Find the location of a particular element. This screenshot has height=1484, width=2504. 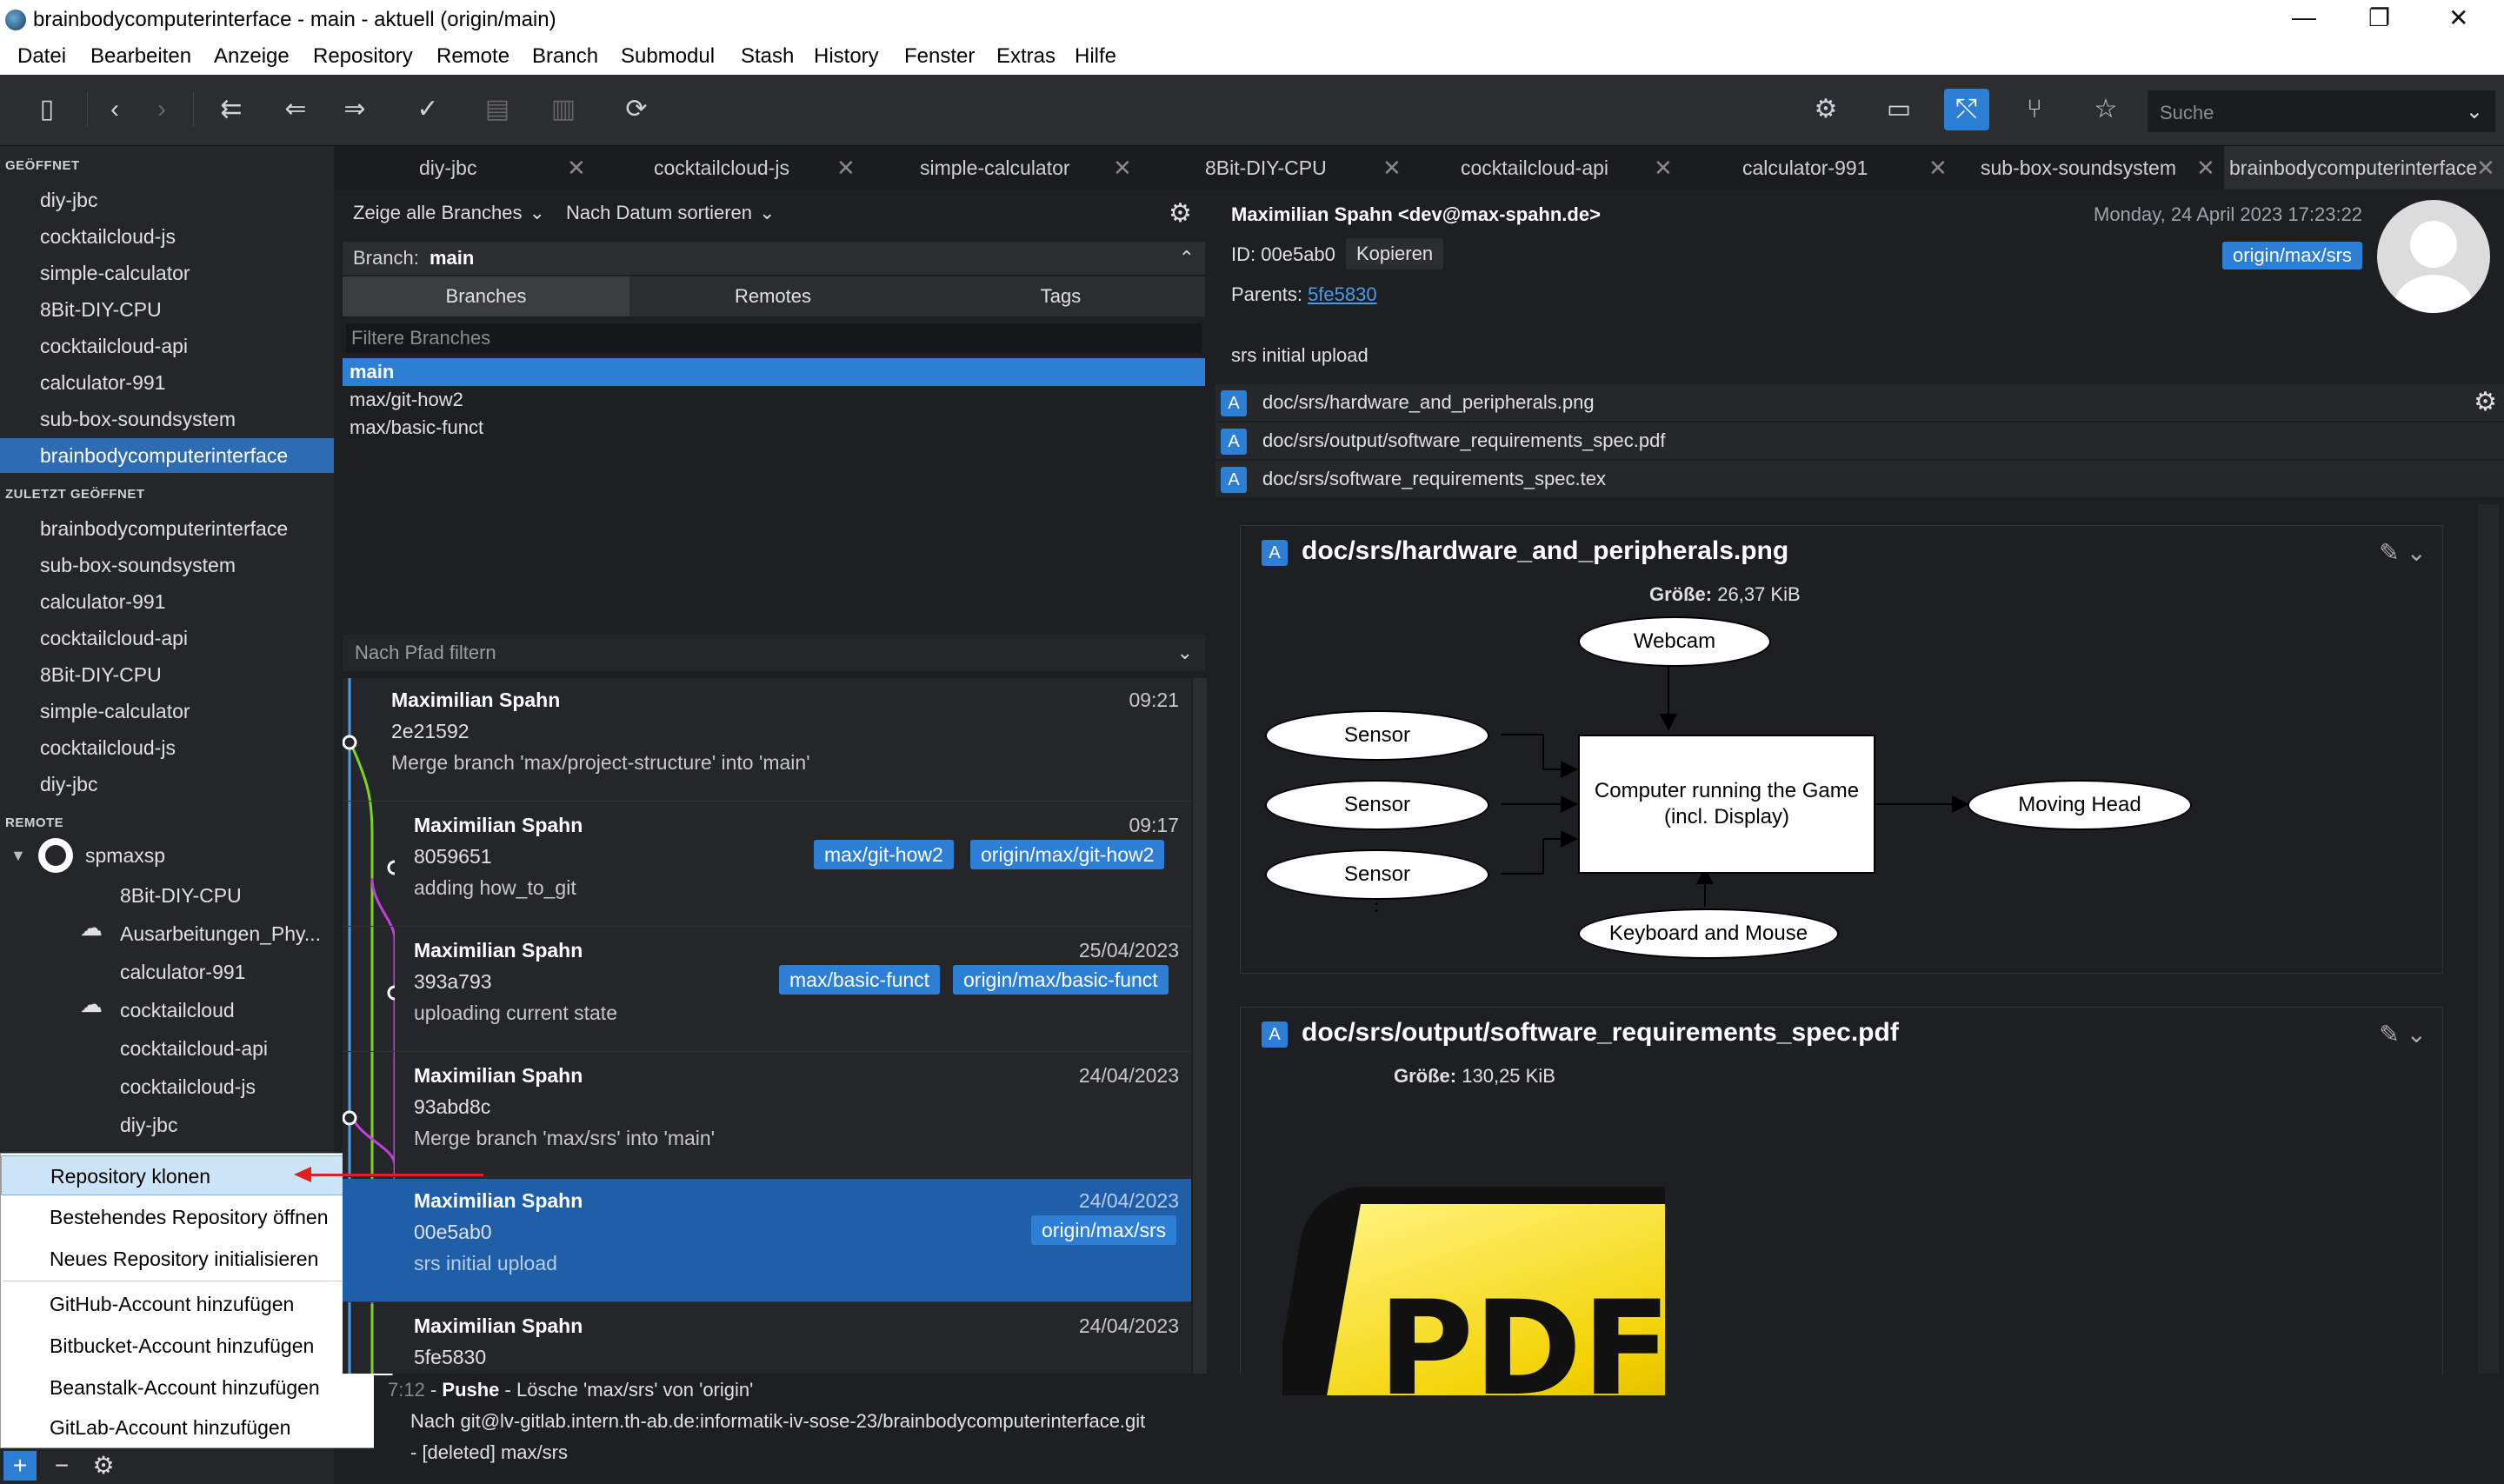

fetch-icon: ⇐ is located at coordinates (295, 109).